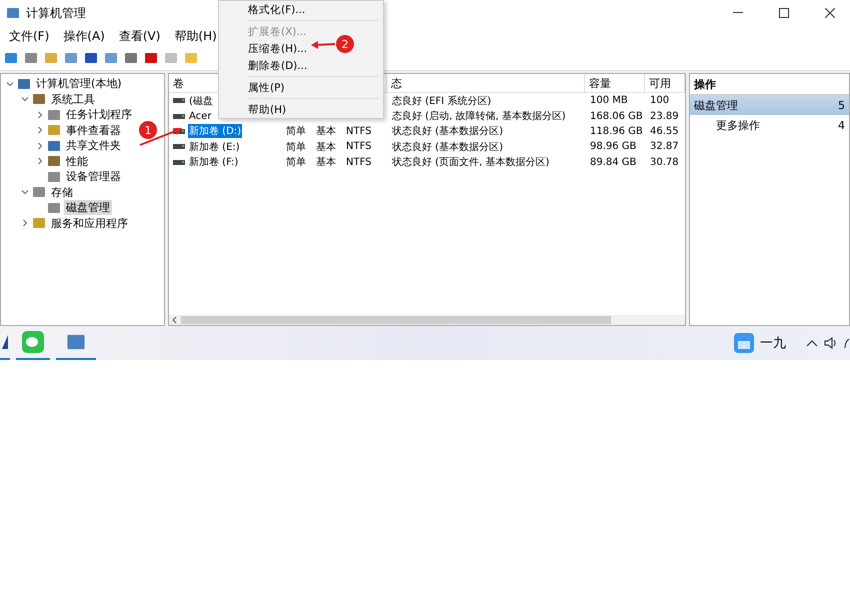  I want to click on column-header: 容量, so click(615, 83).